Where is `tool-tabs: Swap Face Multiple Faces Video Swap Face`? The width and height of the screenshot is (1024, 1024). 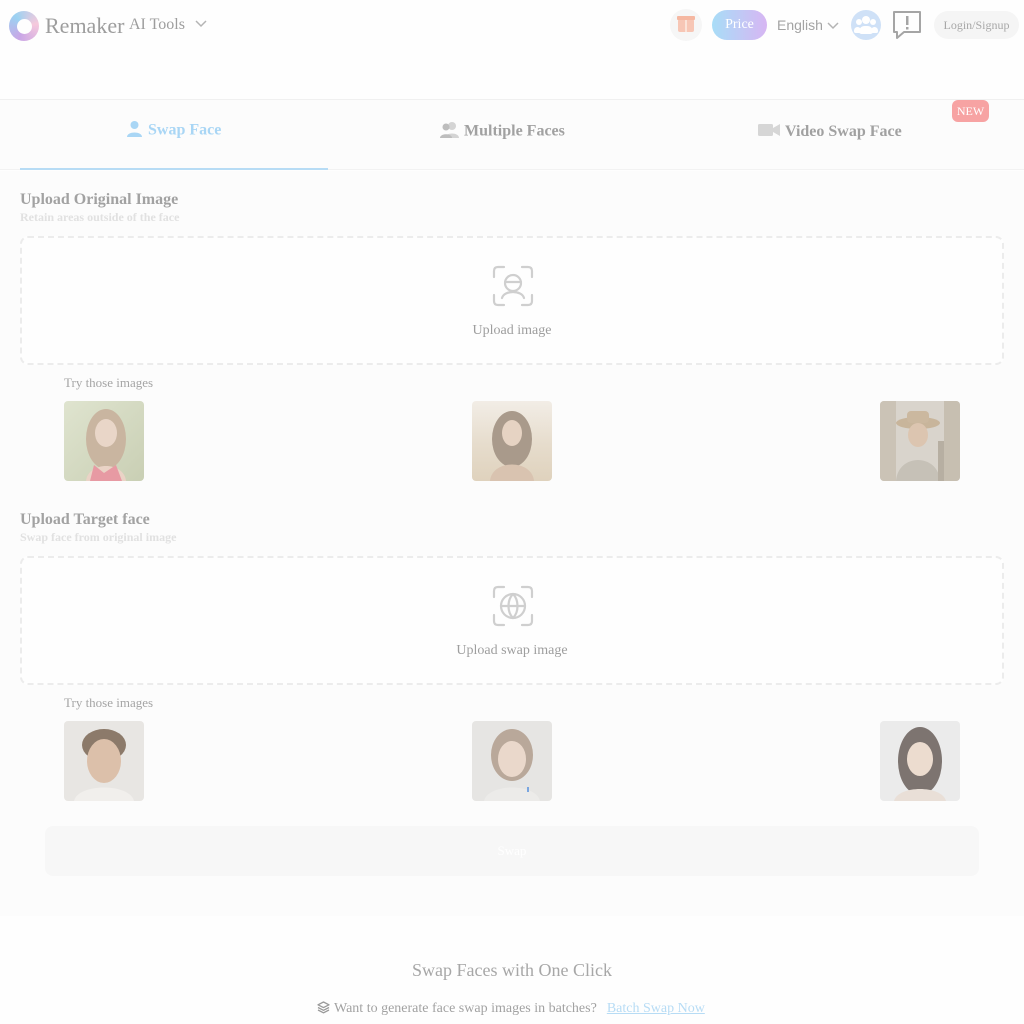
tool-tabs: Swap Face Multiple Faces Video Swap Face is located at coordinates (512, 135).